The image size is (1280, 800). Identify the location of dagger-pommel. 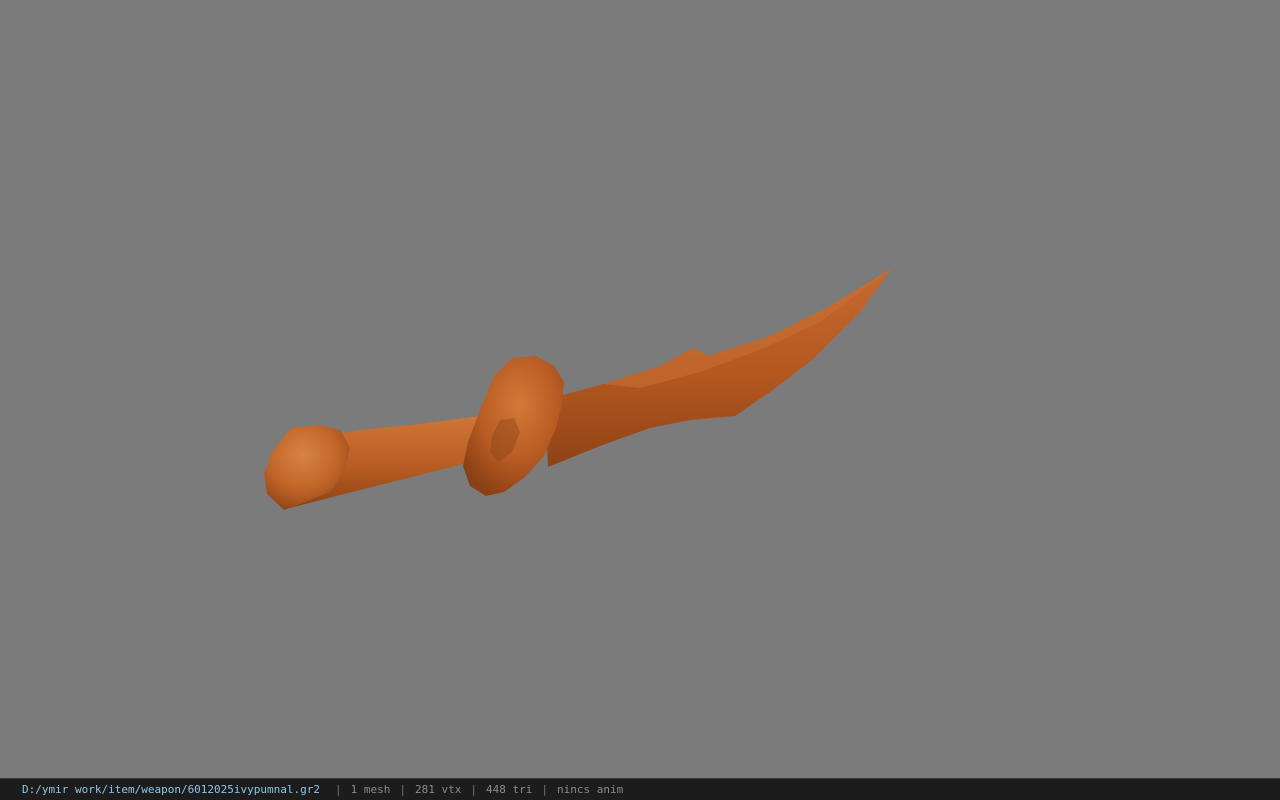
(307, 467).